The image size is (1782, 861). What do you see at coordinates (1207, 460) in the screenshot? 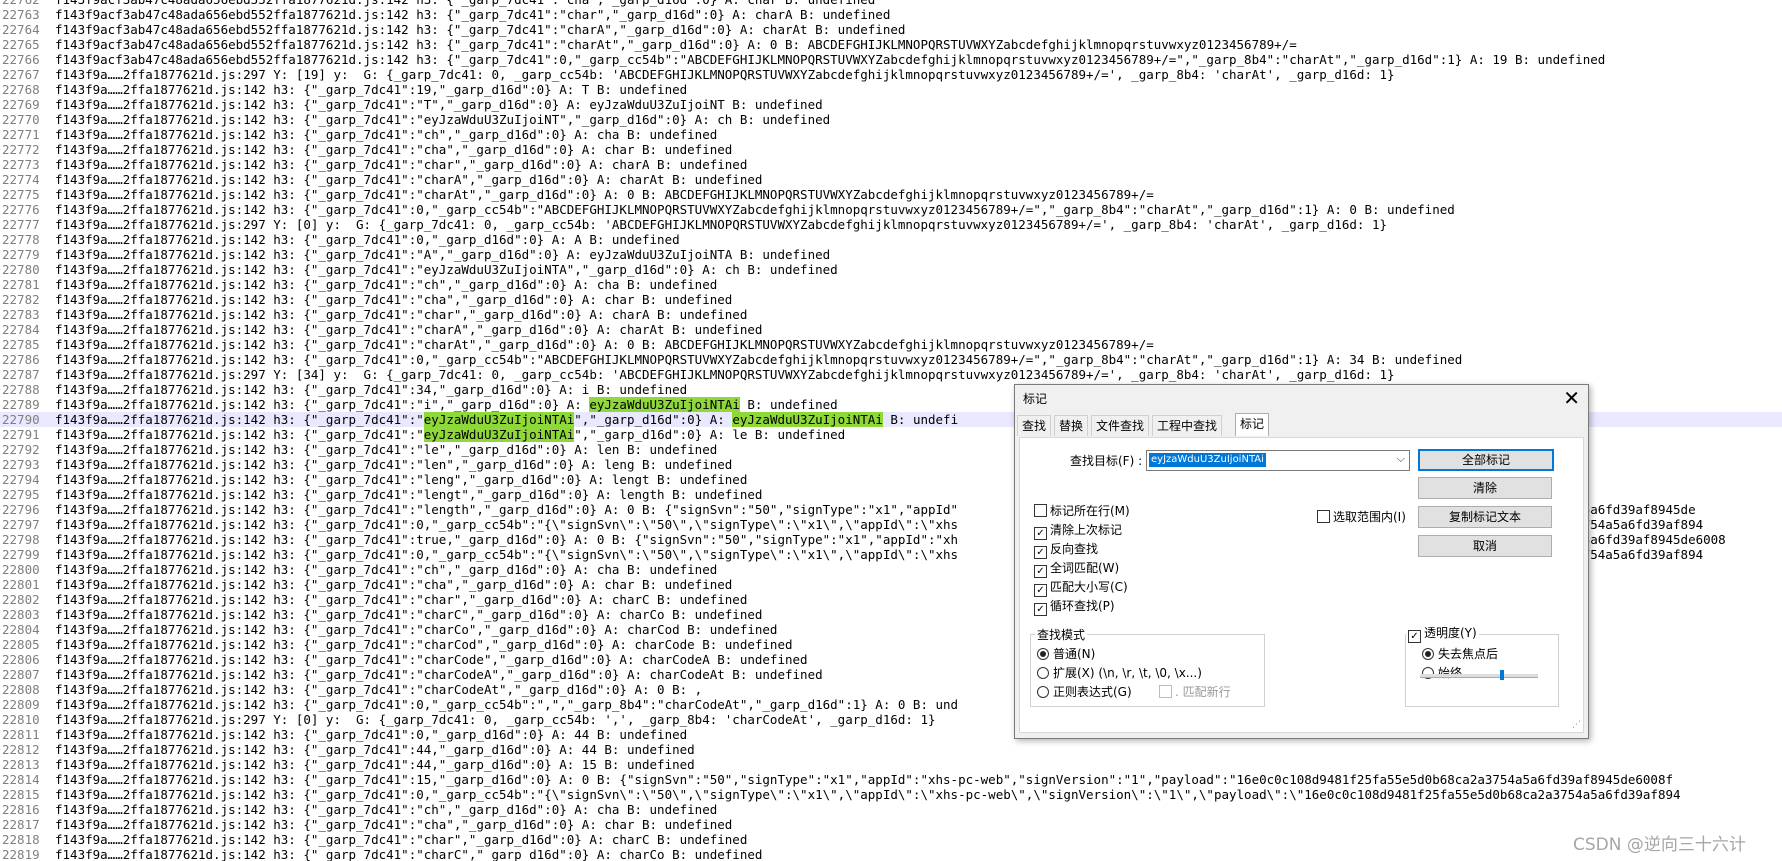
I see `find-target-value: eyJzaWduU3ZuIjoiNTAi` at bounding box center [1207, 460].